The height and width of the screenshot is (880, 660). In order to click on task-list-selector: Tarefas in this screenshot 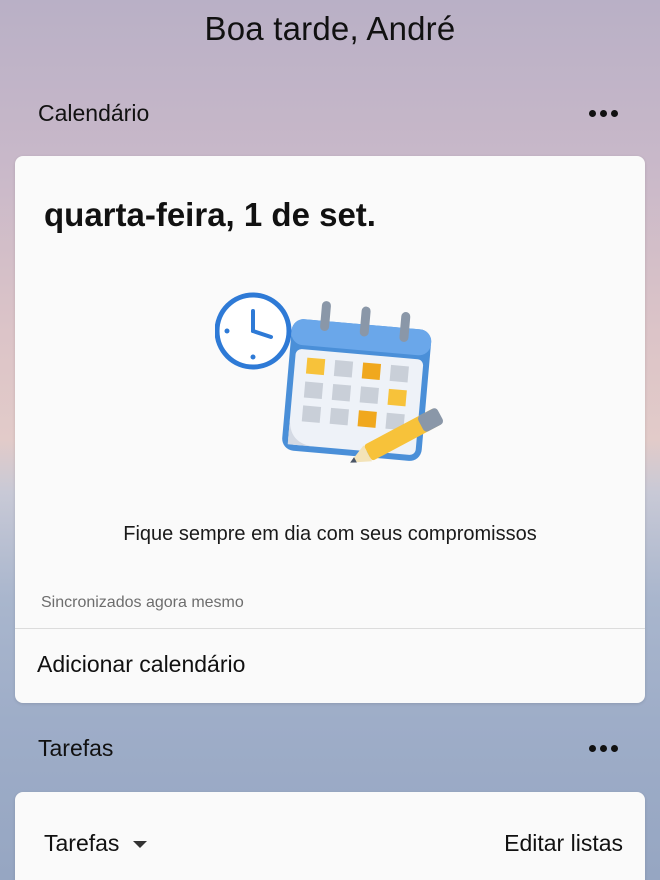, I will do `click(96, 843)`.